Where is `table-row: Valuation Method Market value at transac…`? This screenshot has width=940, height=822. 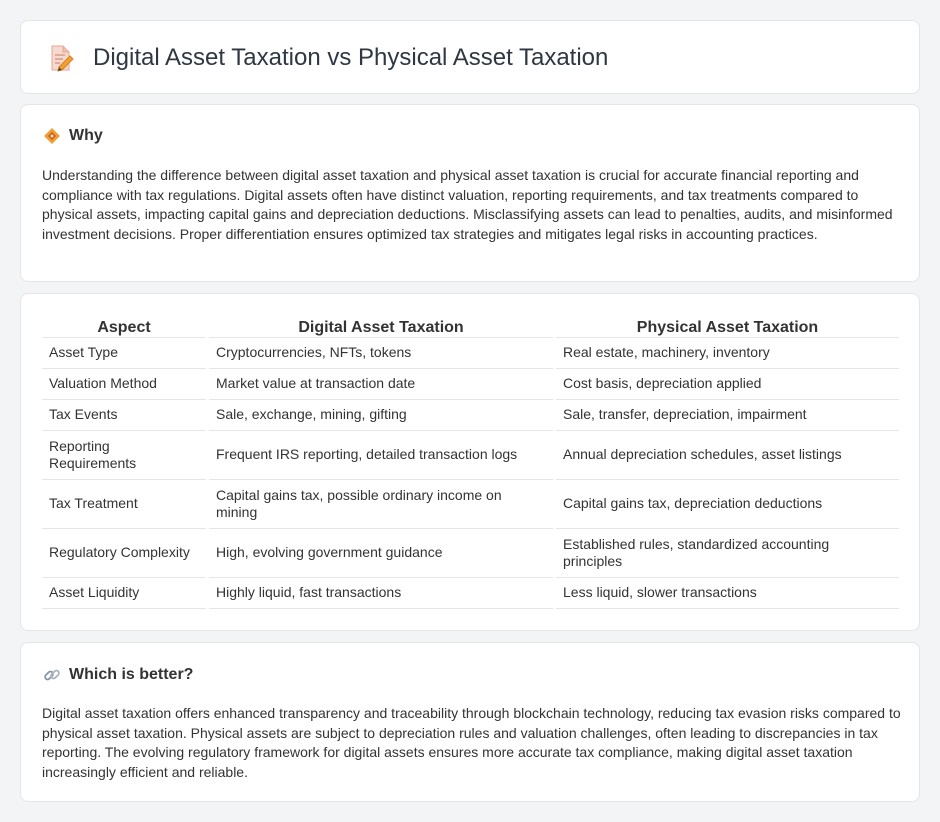 table-row: Valuation Method Market value at transac… is located at coordinates (470, 384).